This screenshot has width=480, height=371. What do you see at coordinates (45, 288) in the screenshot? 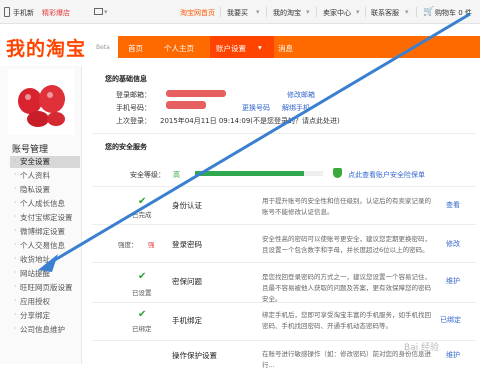
I see `sidebar-item-wangwang: 旺旺网页版设置` at bounding box center [45, 288].